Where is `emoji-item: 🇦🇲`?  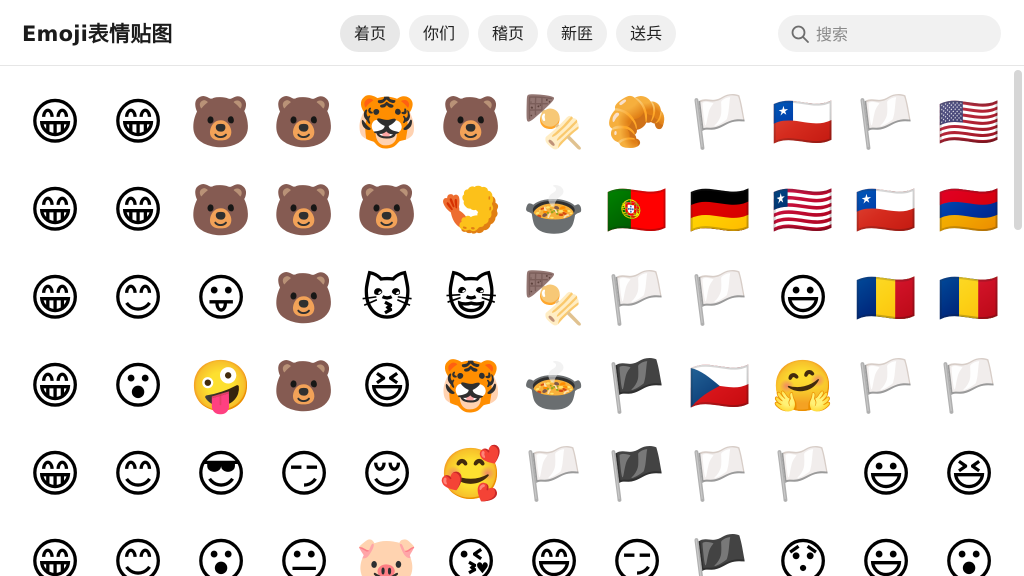
emoji-item: 🇦🇲 is located at coordinates (969, 210).